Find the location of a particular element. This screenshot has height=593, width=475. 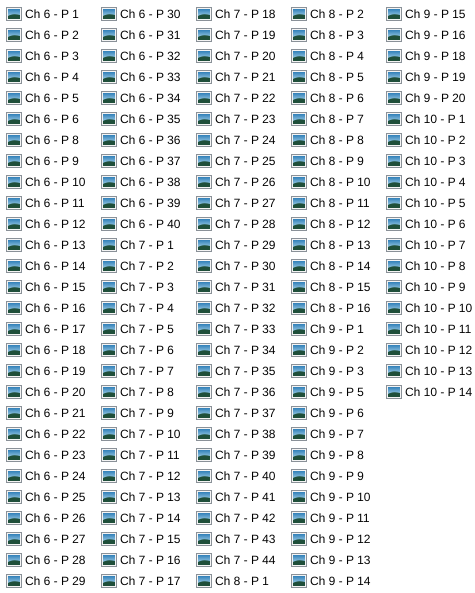

file-name: Ch 6 - P 30 is located at coordinates (150, 13).